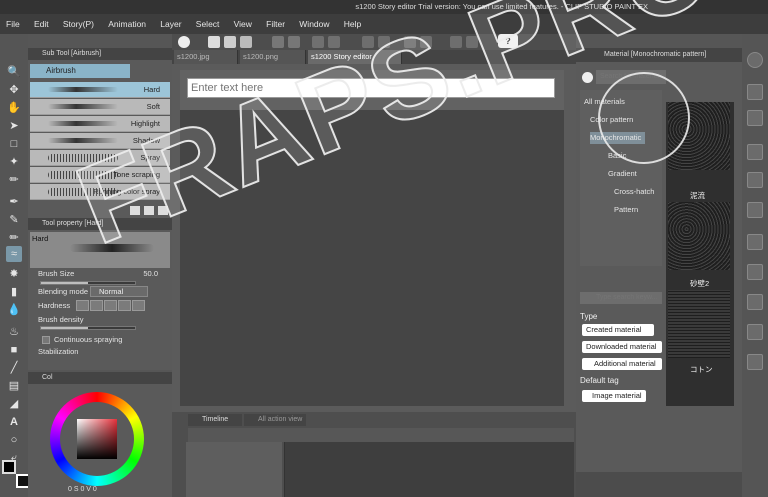 The height and width of the screenshot is (497, 768). Describe the element at coordinates (46, 340) in the screenshot. I see `continuous-checkbox` at that location.